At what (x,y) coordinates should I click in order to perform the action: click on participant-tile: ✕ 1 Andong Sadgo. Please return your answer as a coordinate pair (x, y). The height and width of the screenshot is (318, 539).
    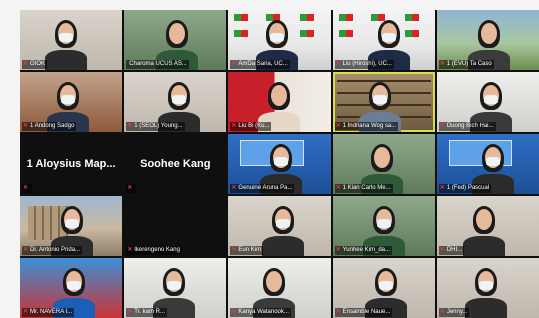
    Looking at the image, I should click on (71, 102).